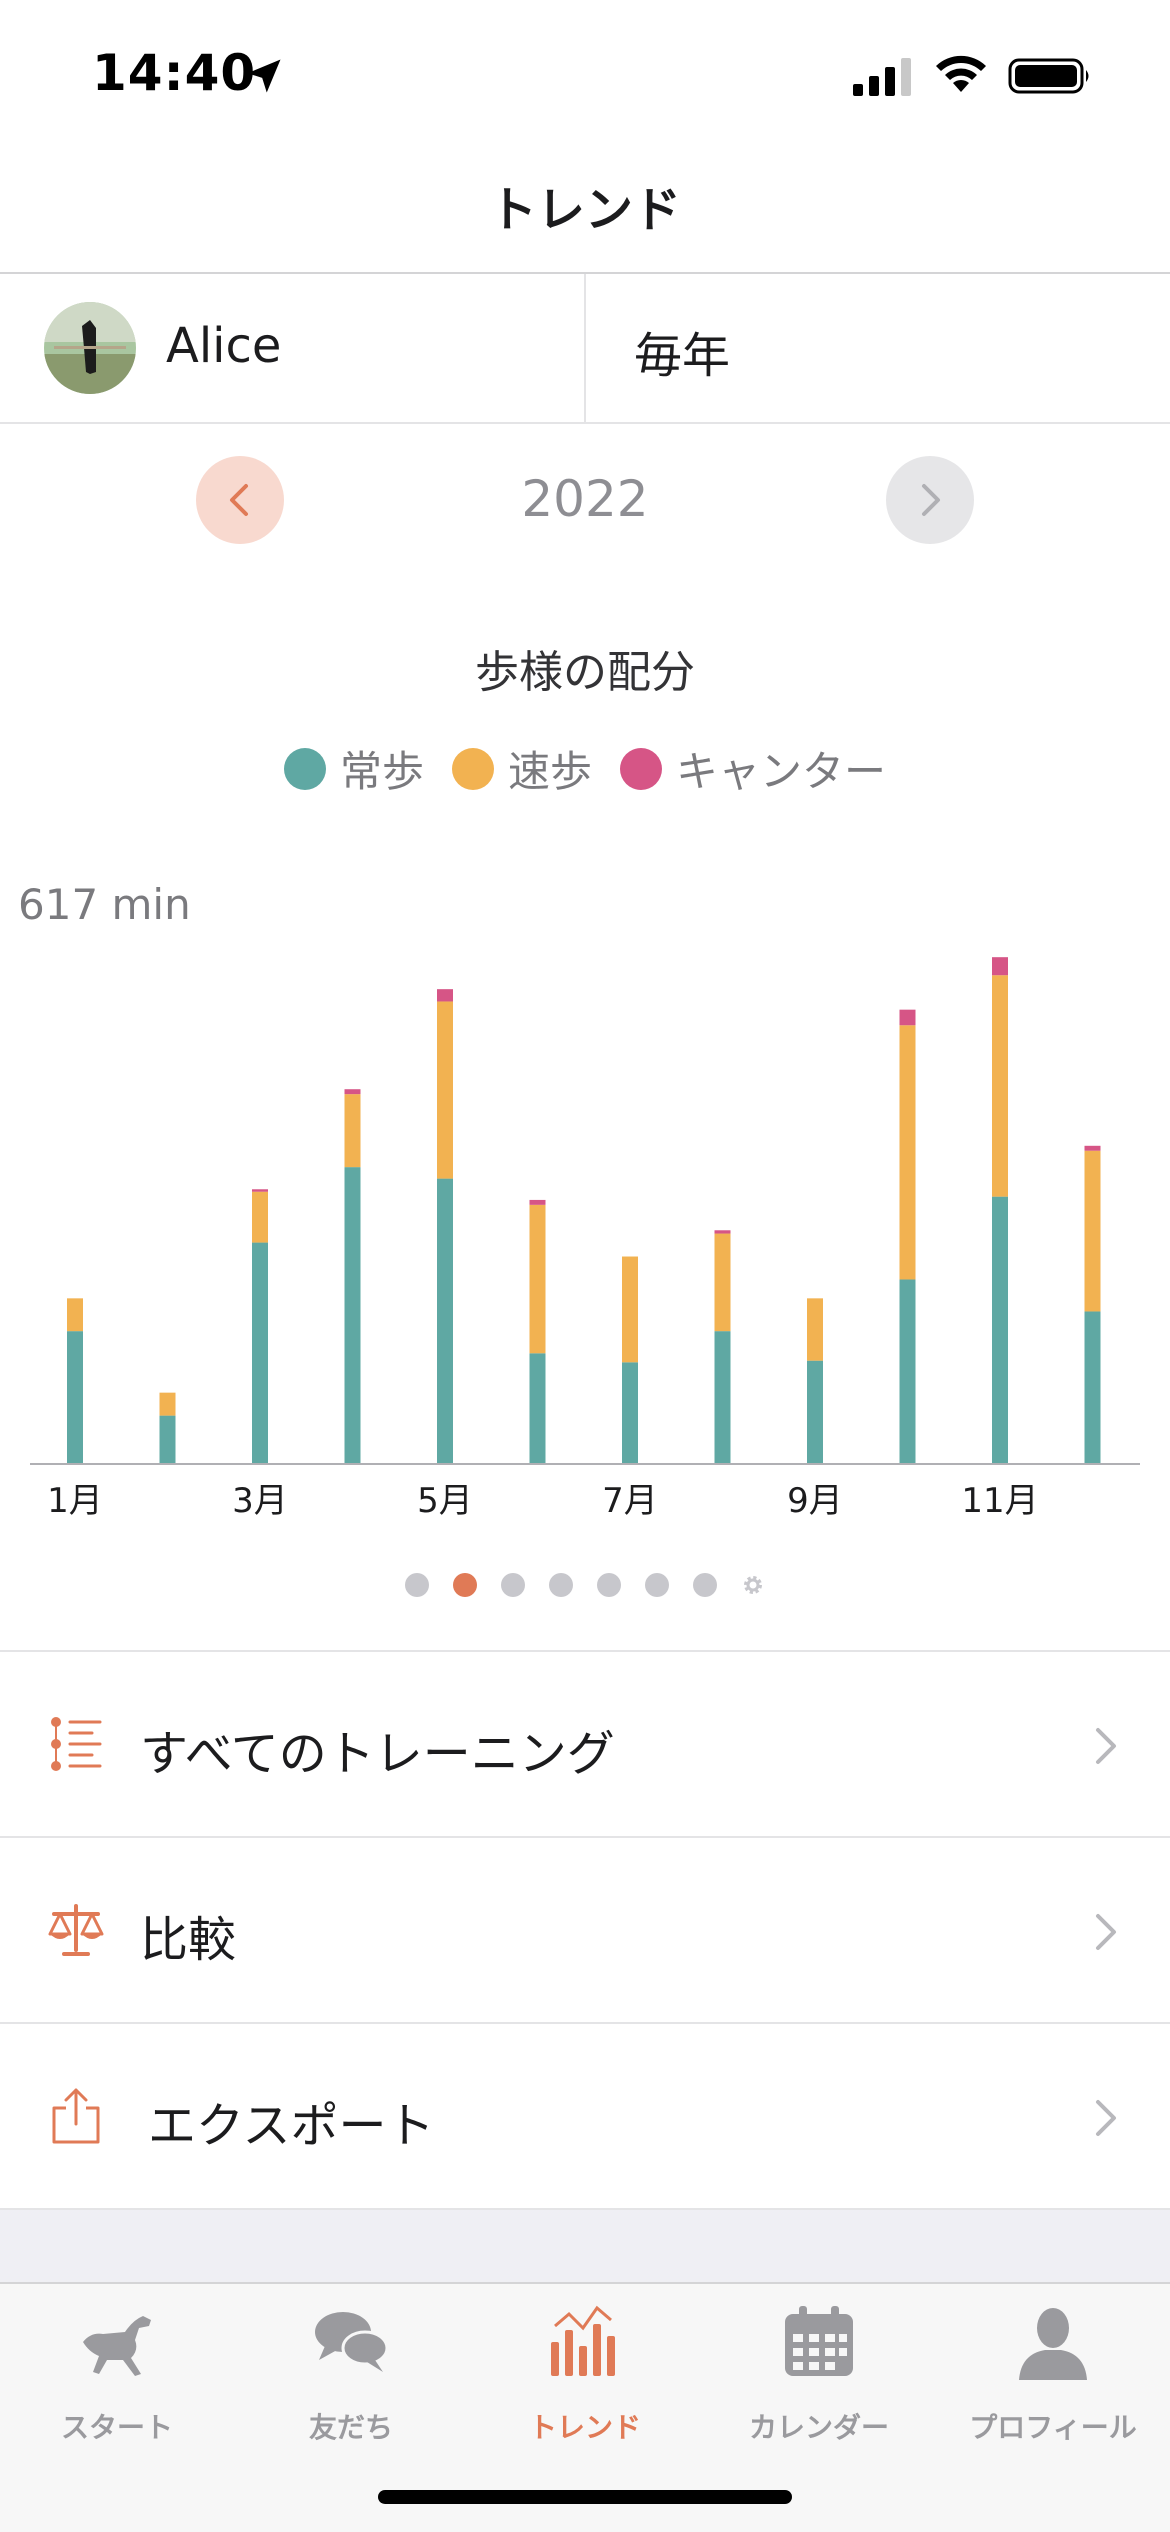 This screenshot has height=2532, width=1170. Describe the element at coordinates (76, 1744) in the screenshot. I see `list-icon` at that location.